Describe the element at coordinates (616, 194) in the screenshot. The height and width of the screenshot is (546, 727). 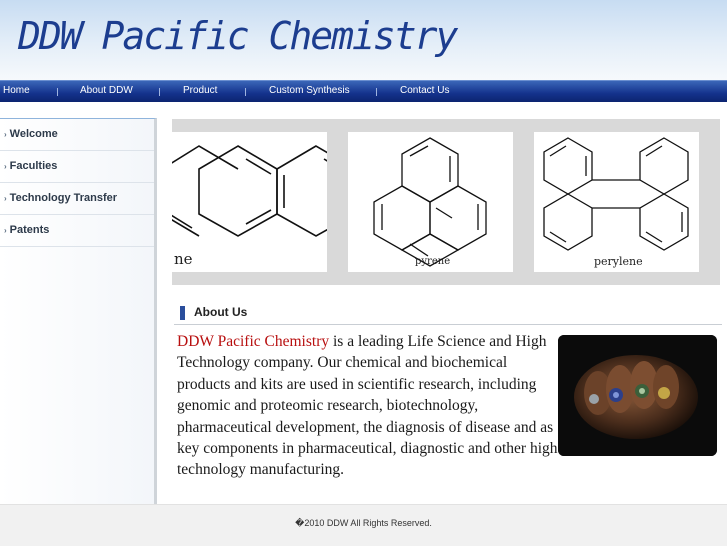
I see `perylene-structure` at that location.